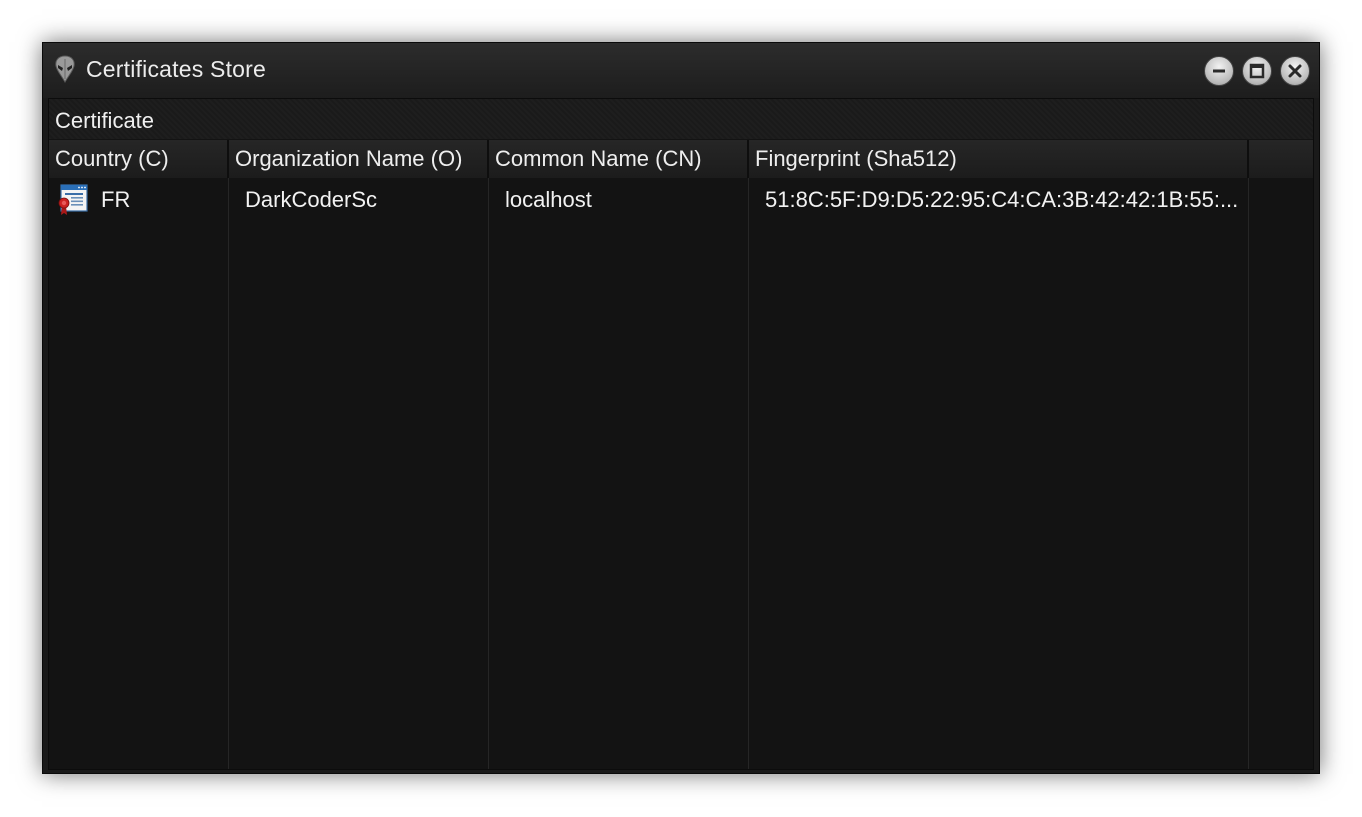  What do you see at coordinates (999, 159) in the screenshot?
I see `column-header-fingerprint: Fingerprint (Sha512)` at bounding box center [999, 159].